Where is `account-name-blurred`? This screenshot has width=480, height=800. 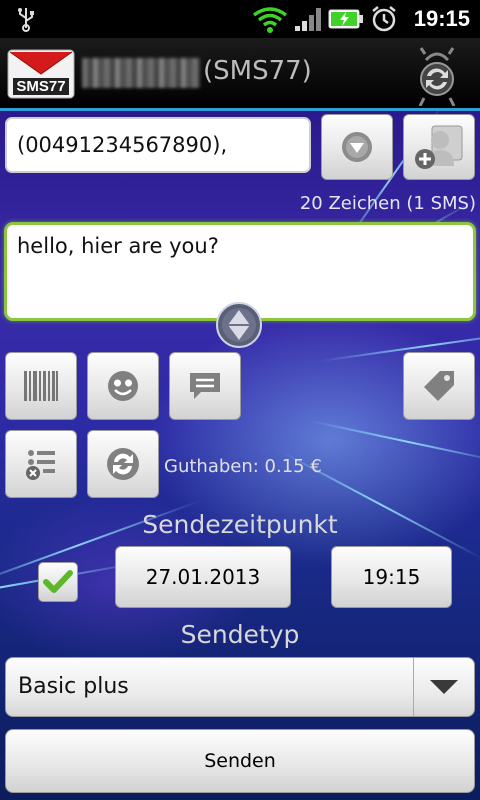
account-name-blurred is located at coordinates (141, 73).